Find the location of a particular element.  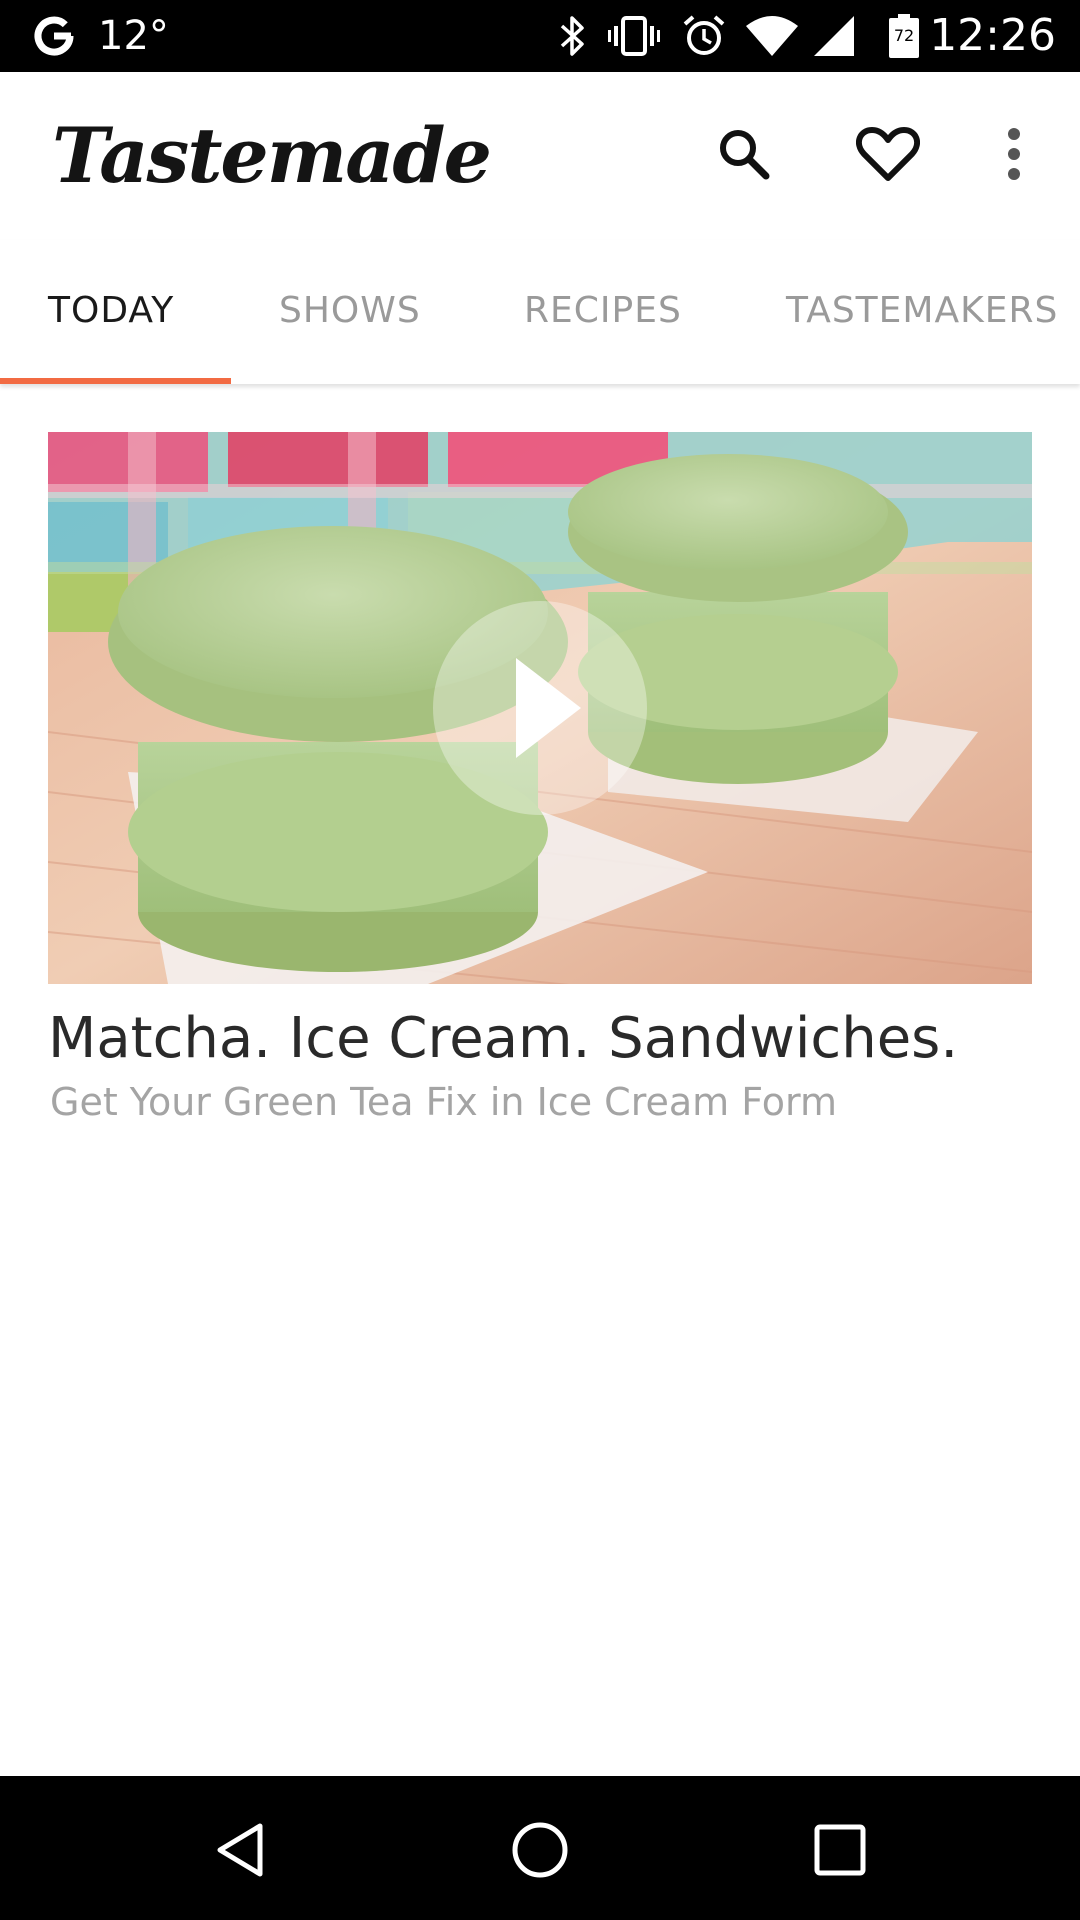

tab-recipes: RECIPES is located at coordinates (603, 310).